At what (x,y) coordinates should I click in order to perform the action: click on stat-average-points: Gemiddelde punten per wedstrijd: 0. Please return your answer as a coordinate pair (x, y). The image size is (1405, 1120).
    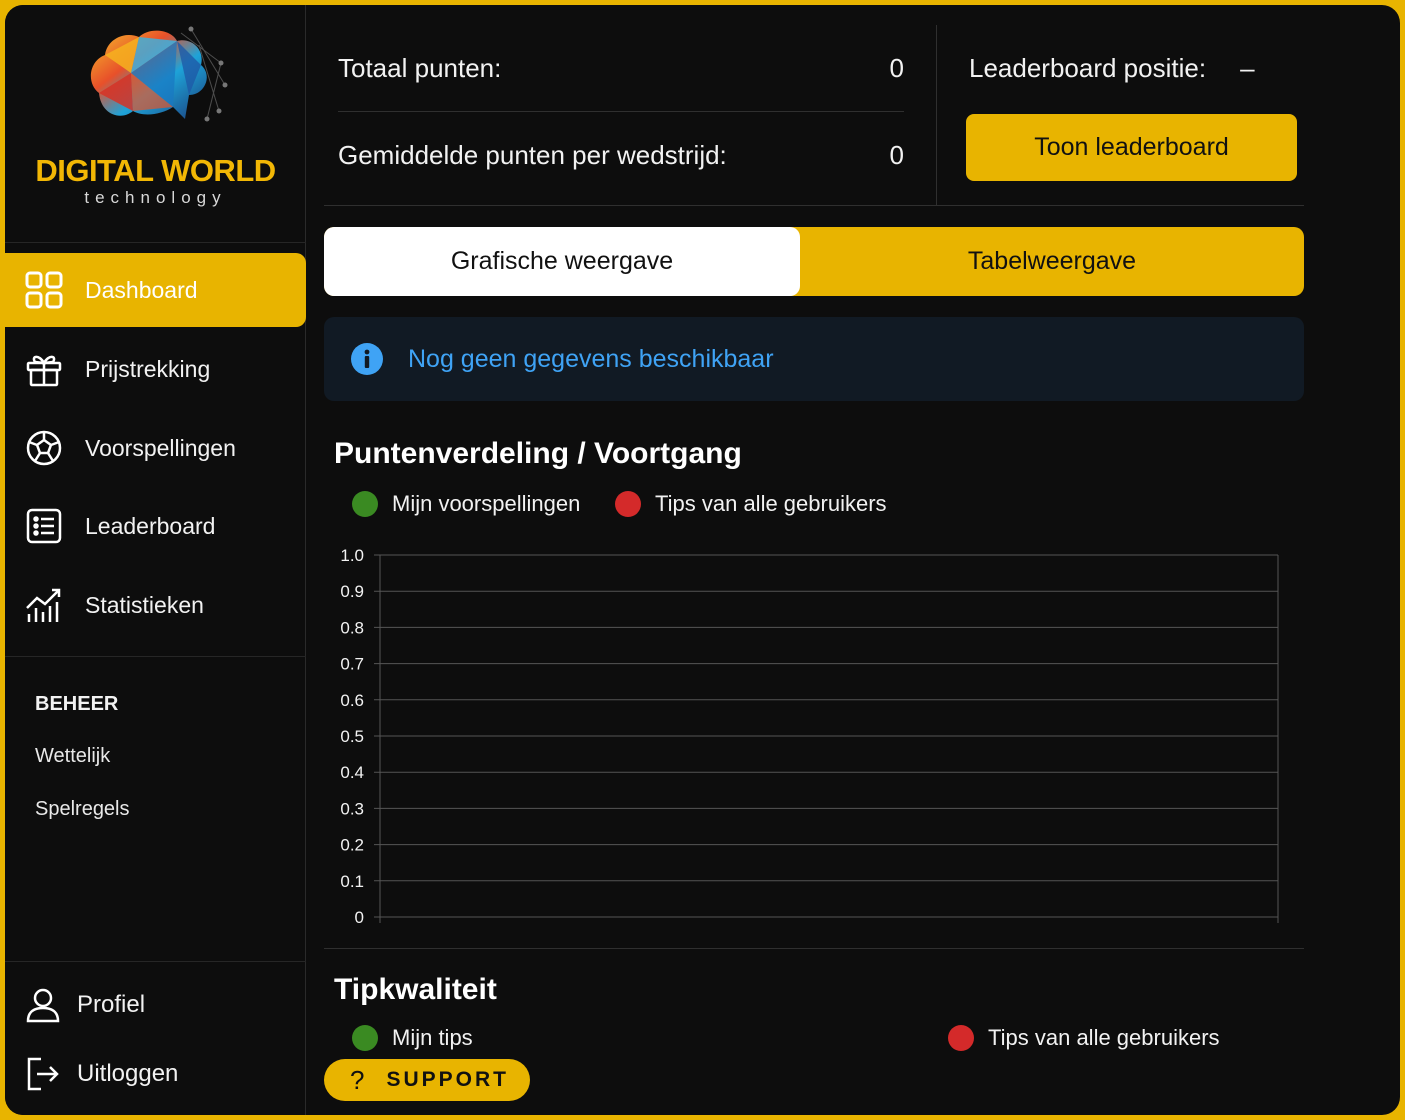
    Looking at the image, I should click on (621, 155).